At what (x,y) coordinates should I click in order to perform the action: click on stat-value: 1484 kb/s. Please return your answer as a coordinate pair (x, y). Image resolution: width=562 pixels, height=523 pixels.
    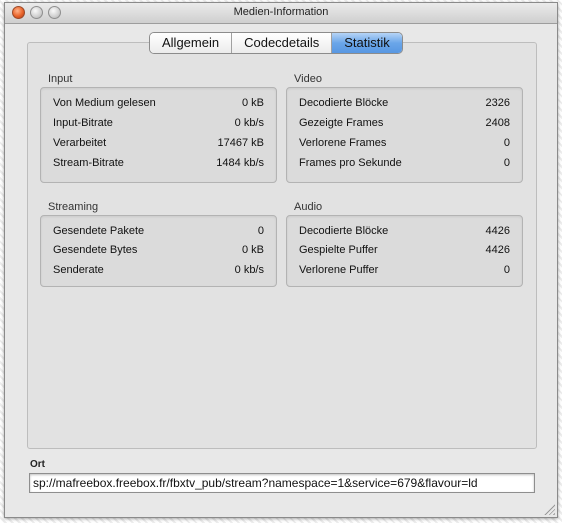
    Looking at the image, I should click on (240, 163).